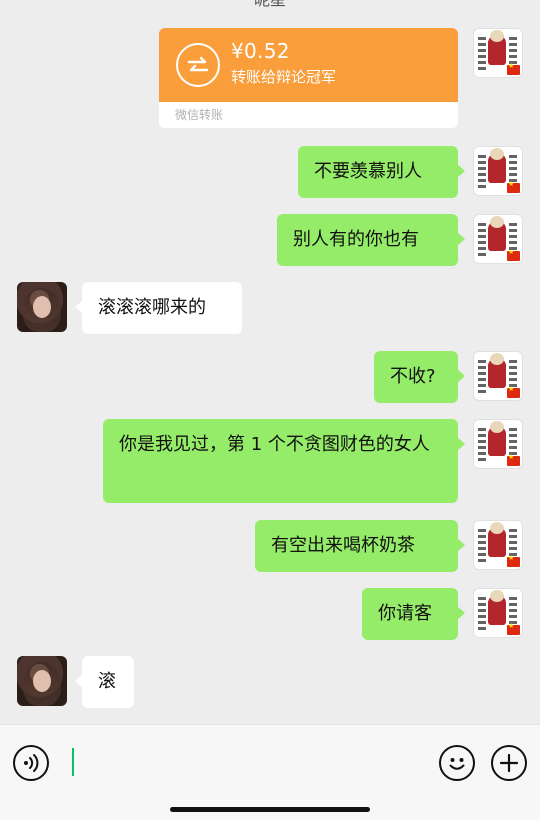 Image resolution: width=540 pixels, height=820 pixels. I want to click on chat-bubble-sent: 有空出来喝杯奶茶, so click(360, 546).